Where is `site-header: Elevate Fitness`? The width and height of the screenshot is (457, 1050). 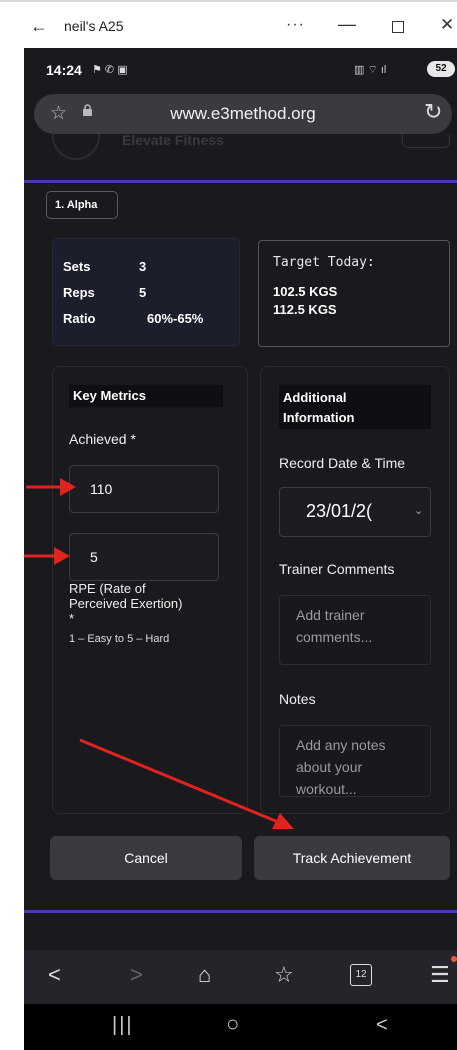 site-header: Elevate Fitness is located at coordinates (240, 157).